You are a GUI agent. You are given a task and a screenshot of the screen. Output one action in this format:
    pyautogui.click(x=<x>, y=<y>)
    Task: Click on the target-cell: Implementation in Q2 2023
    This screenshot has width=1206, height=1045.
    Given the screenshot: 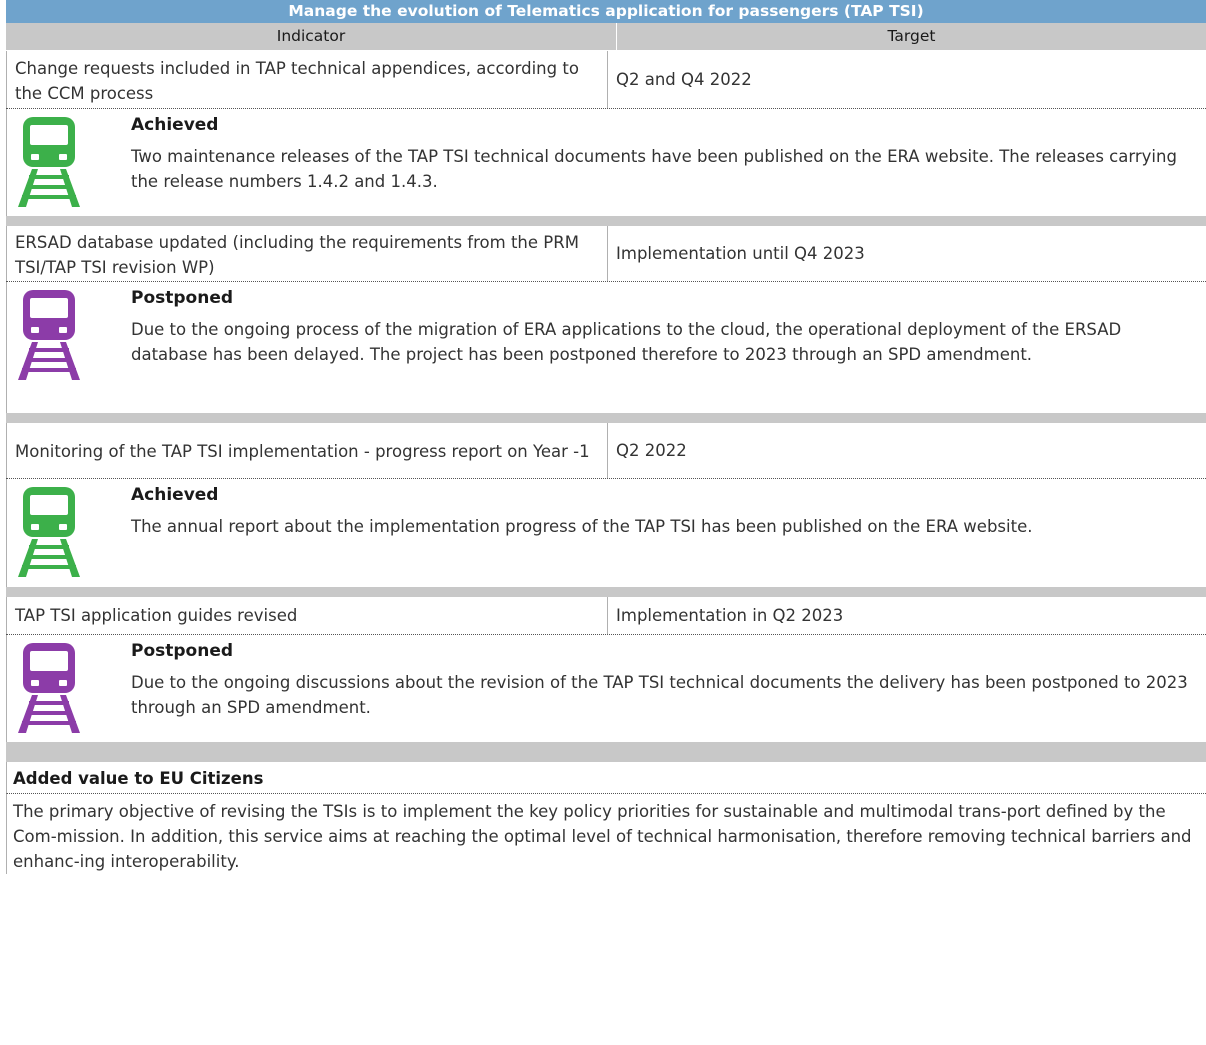 What is the action you would take?
    pyautogui.click(x=730, y=615)
    